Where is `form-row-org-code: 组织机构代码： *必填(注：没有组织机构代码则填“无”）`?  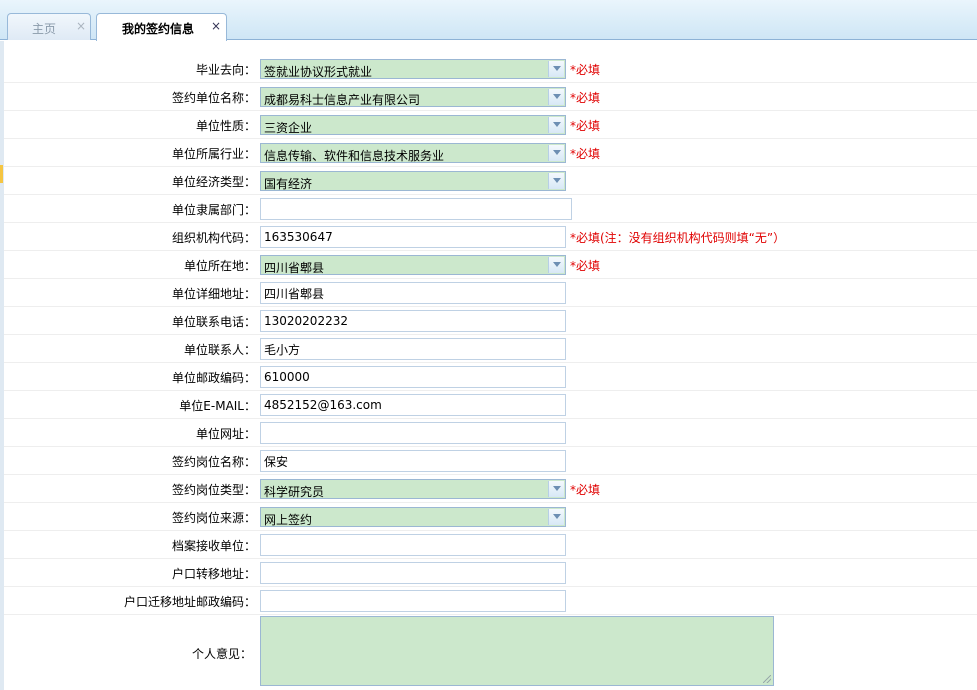 form-row-org-code: 组织机构代码： *必填(注：没有组织机构代码则填“无”） is located at coordinates (490, 237).